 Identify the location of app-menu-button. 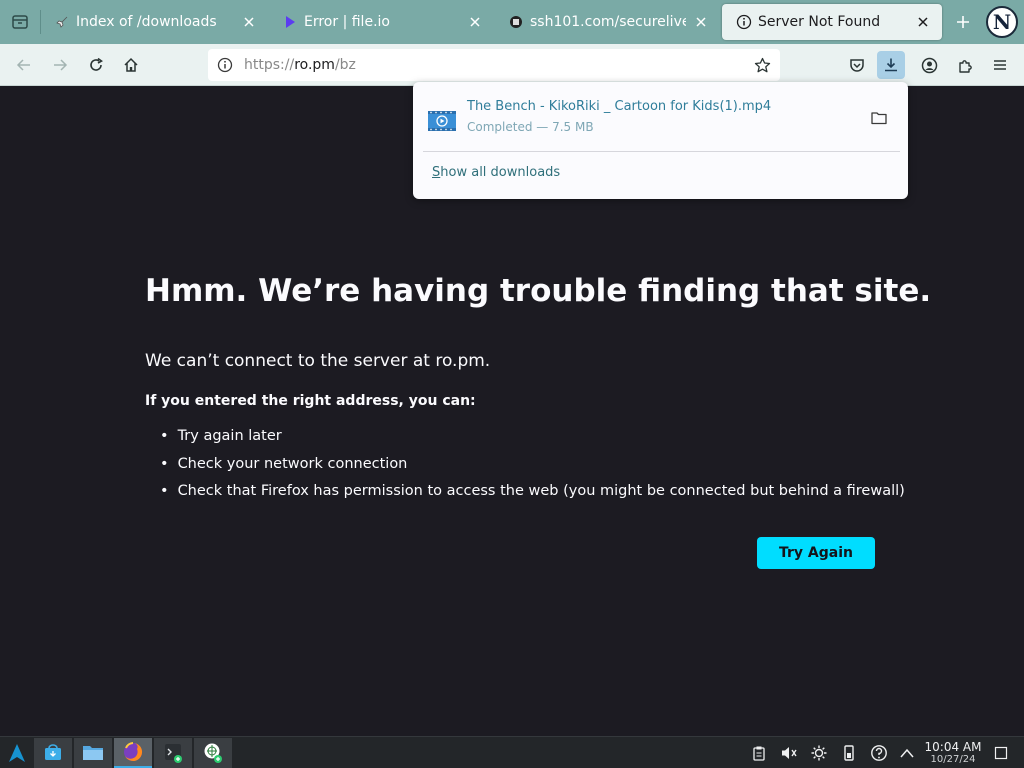
(1000, 65).